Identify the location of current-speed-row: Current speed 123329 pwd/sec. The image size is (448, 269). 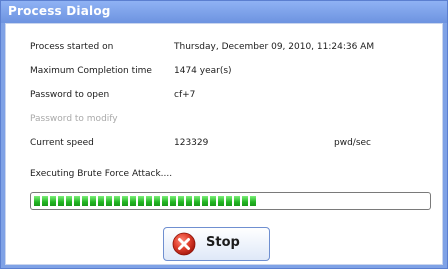
(230, 144).